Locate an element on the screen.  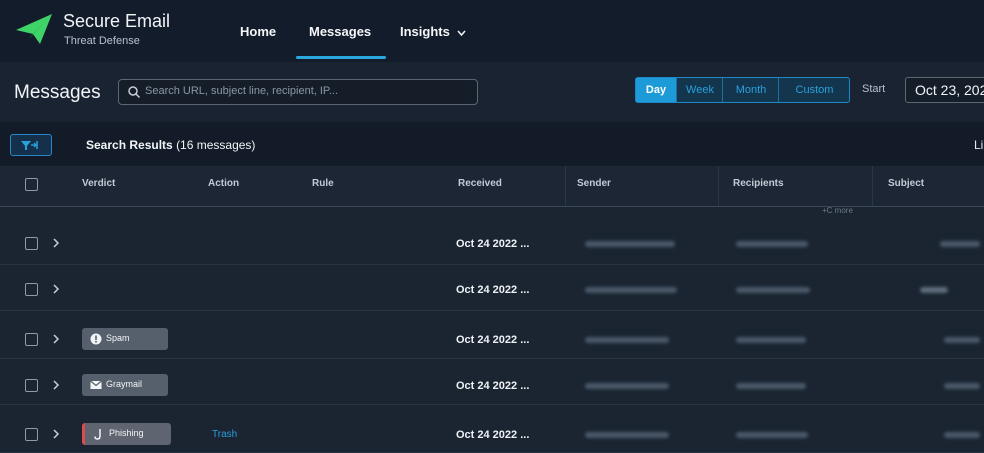
filter-icon is located at coordinates (29, 145).